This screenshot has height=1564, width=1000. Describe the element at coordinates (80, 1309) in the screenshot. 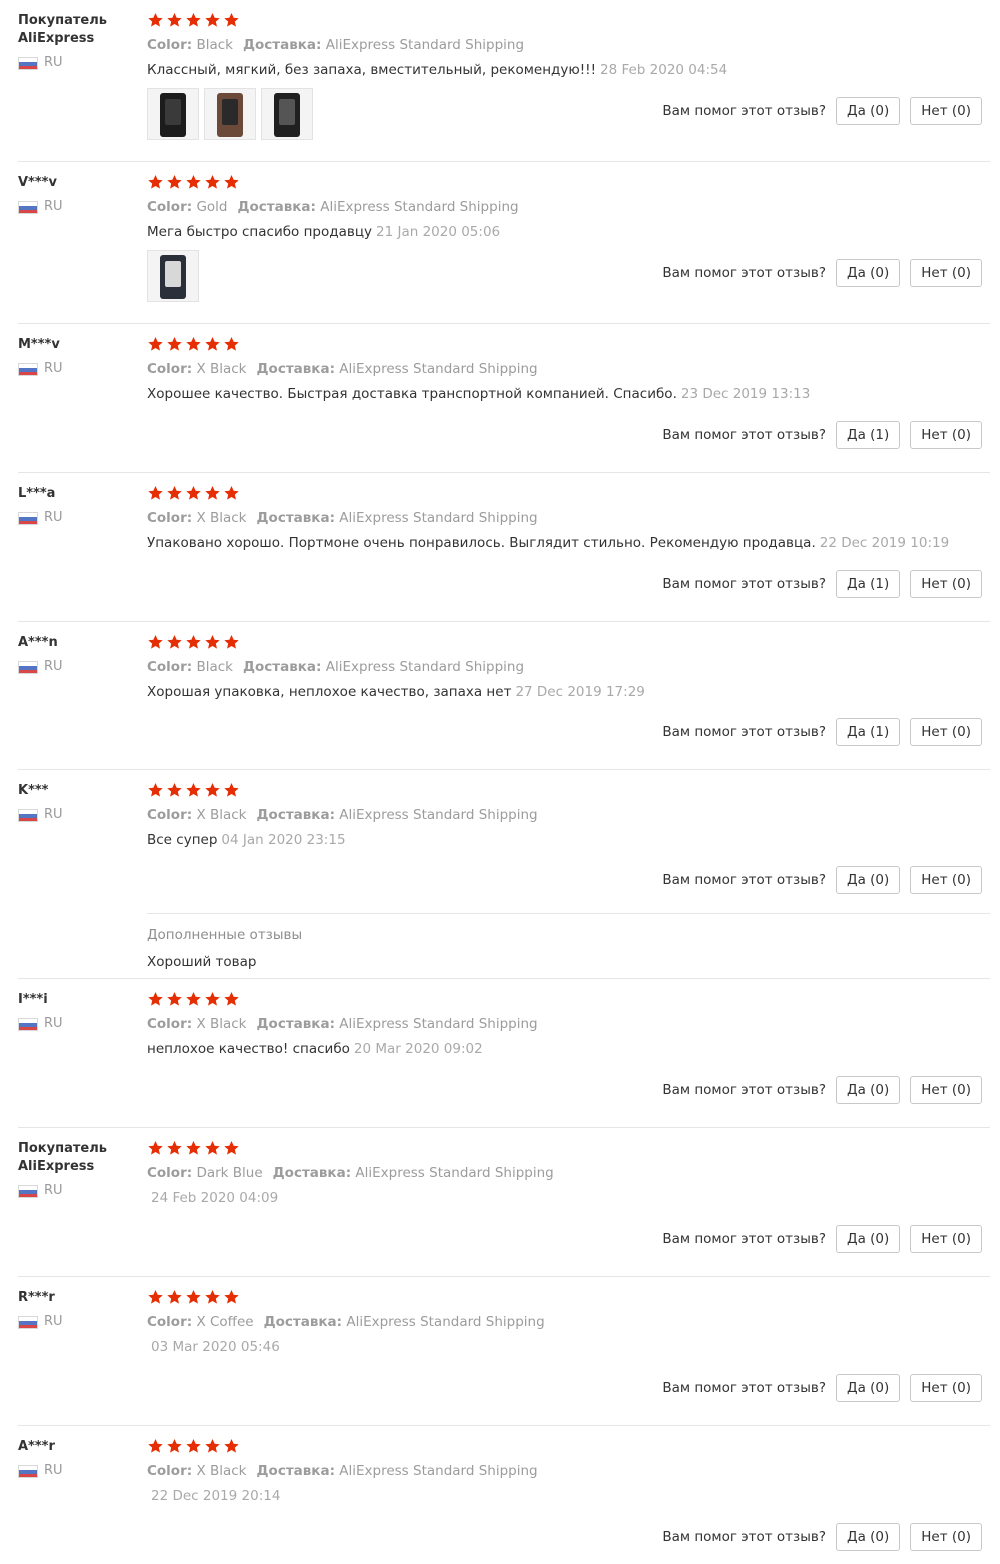

I see `reviewer-info: R***r RU` at that location.